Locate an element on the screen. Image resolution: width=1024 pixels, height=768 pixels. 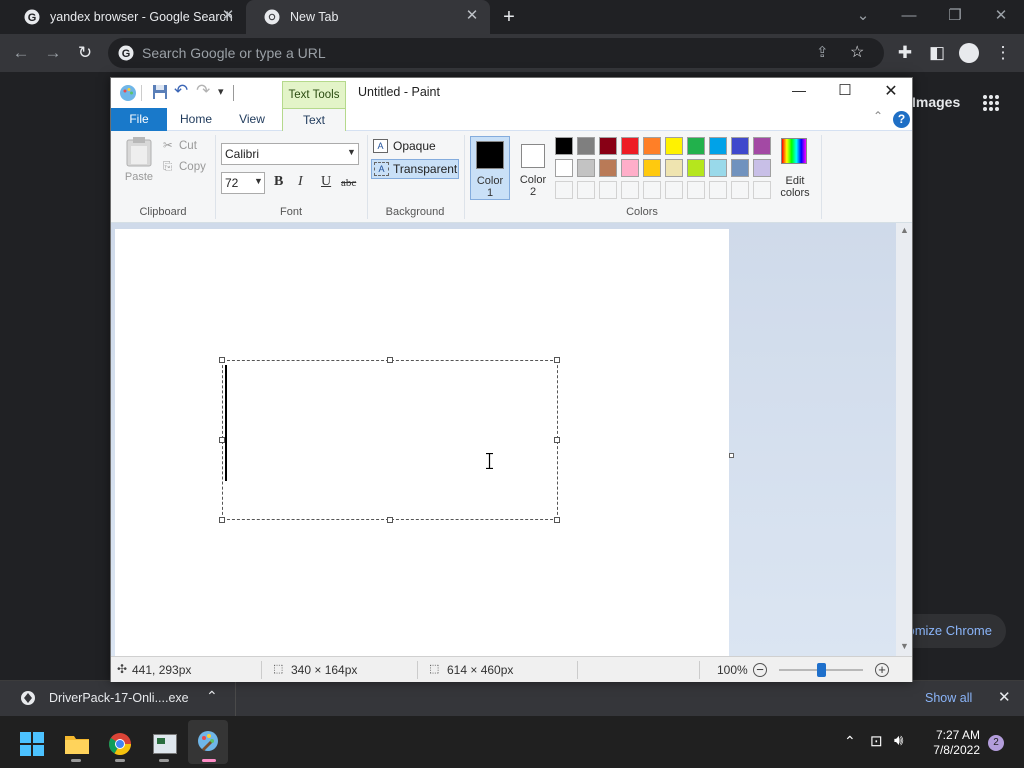
show-hidden-icons-chevron-icon: ⌃ is located at coordinates (850, 741).